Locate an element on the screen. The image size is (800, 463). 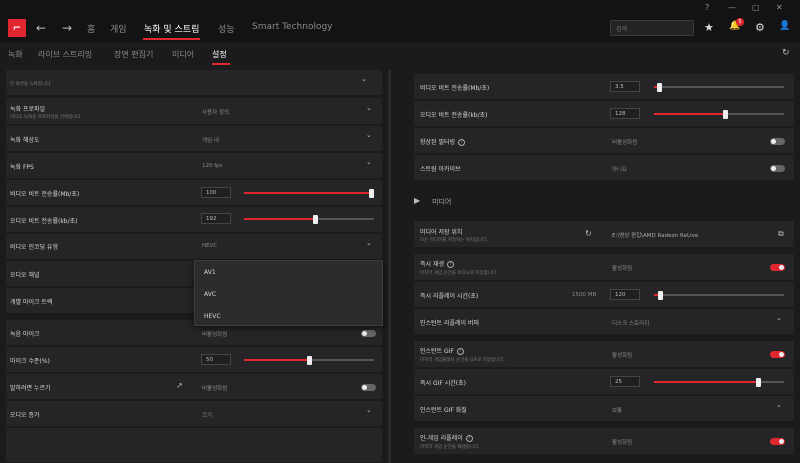
mic-level-slider is located at coordinates (309, 360).